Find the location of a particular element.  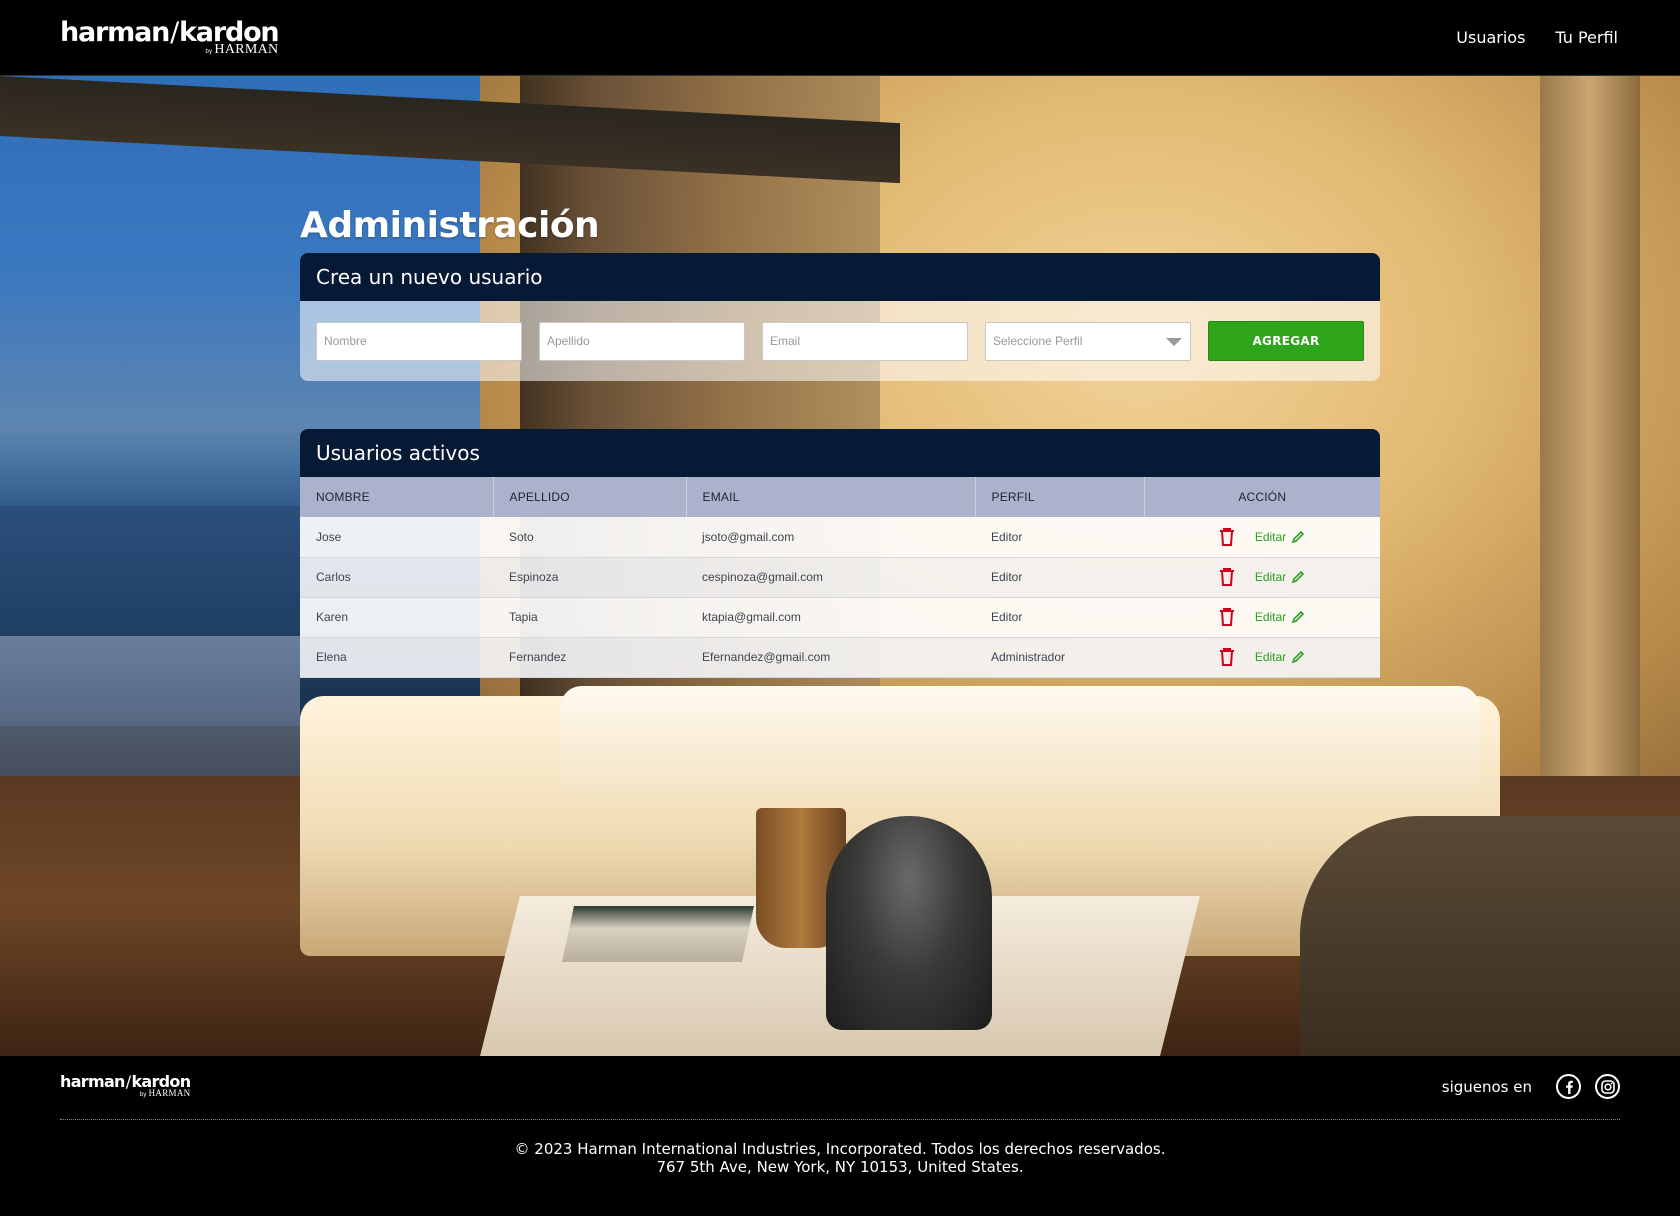

col-header-nombre: NOMBRE is located at coordinates (397, 497).